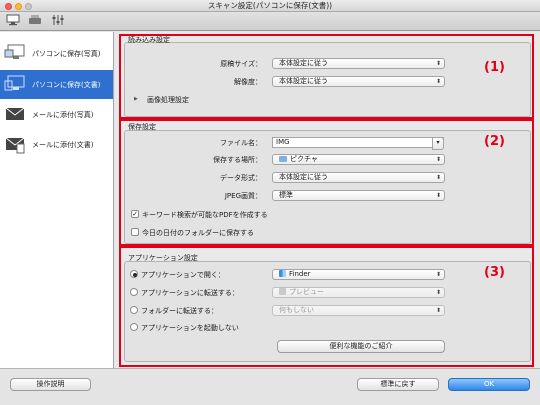 This screenshot has width=540, height=405. Describe the element at coordinates (489, 384) in the screenshot. I see `ok-button: OK` at that location.